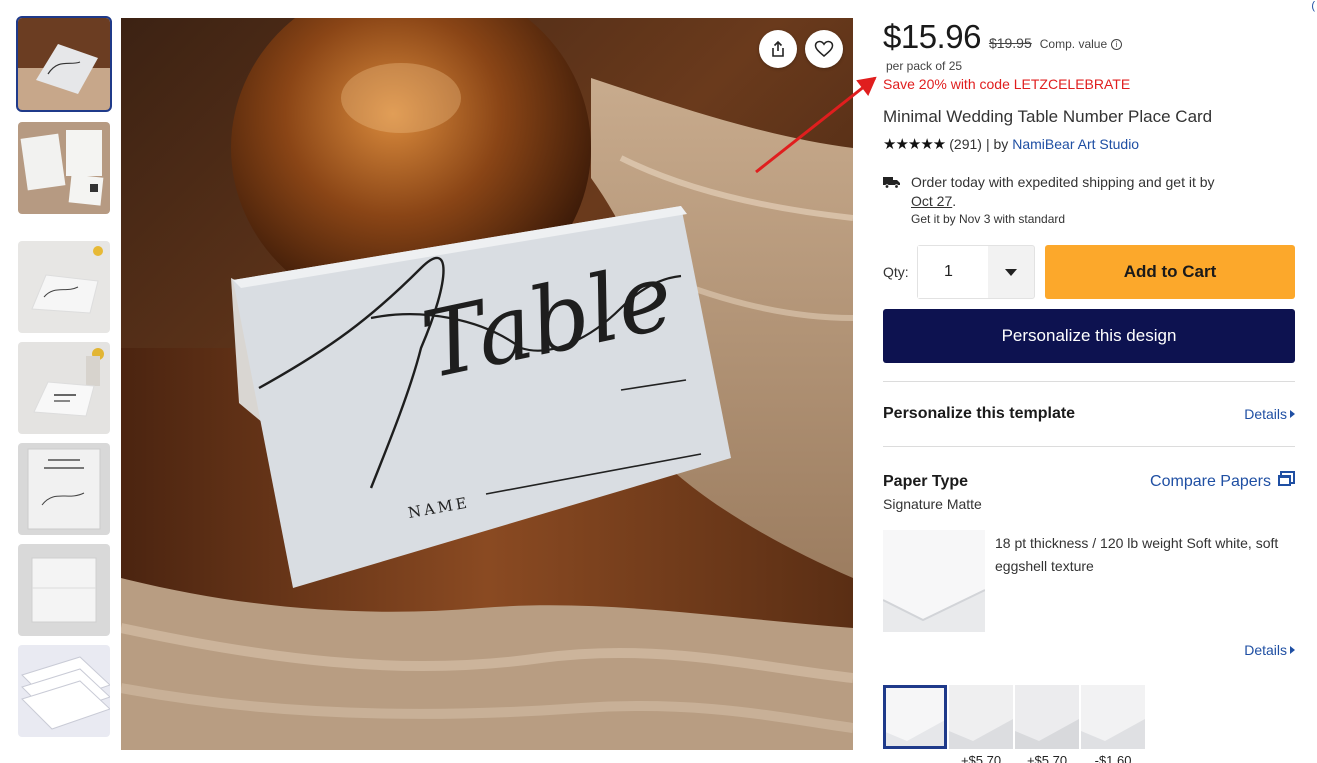 Image resolution: width=1317 pixels, height=763 pixels. Describe the element at coordinates (932, 36) in the screenshot. I see `price: $15.96` at that location.